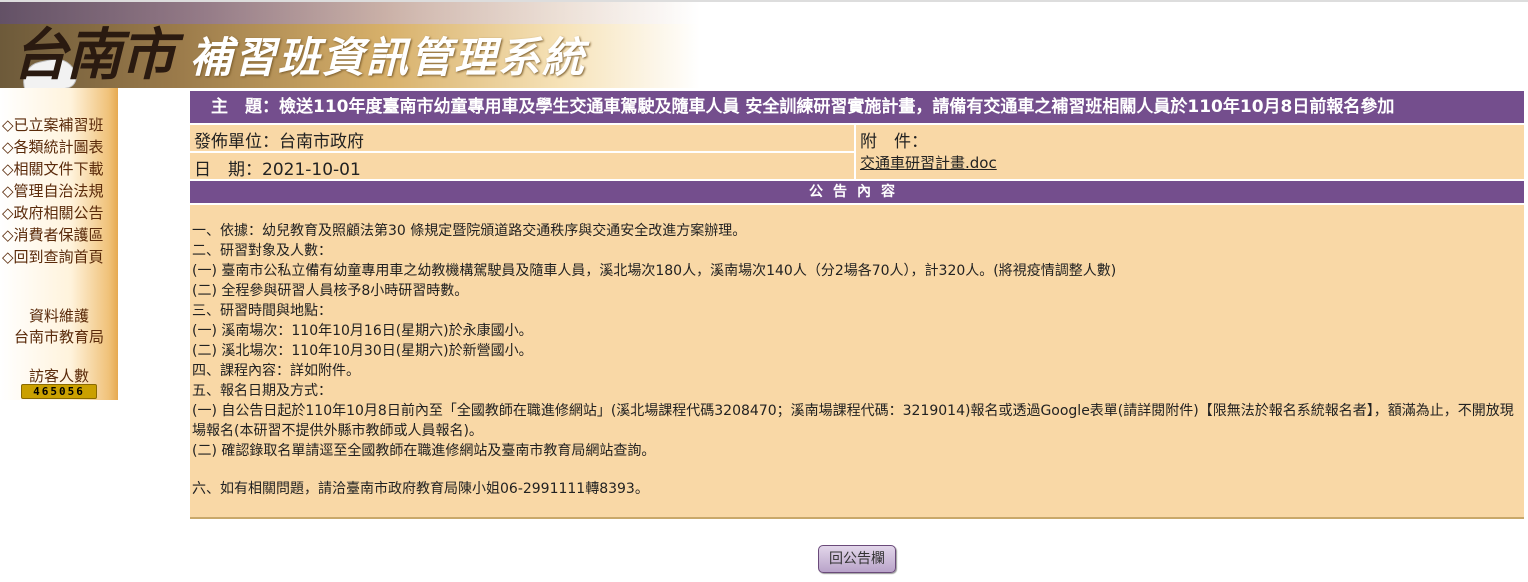 The height and width of the screenshot is (582, 1528). What do you see at coordinates (94, 55) in the screenshot?
I see `city-logo-text: 台南市` at bounding box center [94, 55].